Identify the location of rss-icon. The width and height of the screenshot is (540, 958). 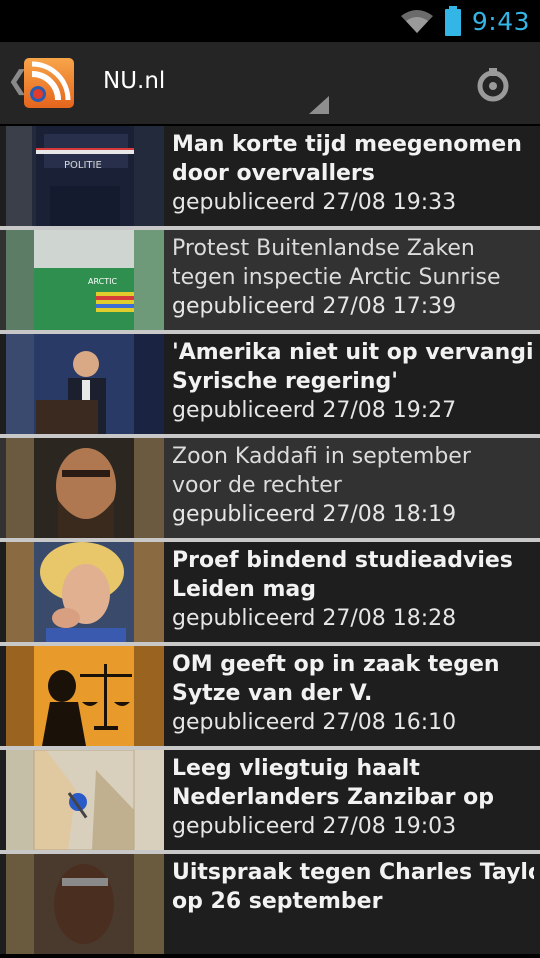
(50, 81).